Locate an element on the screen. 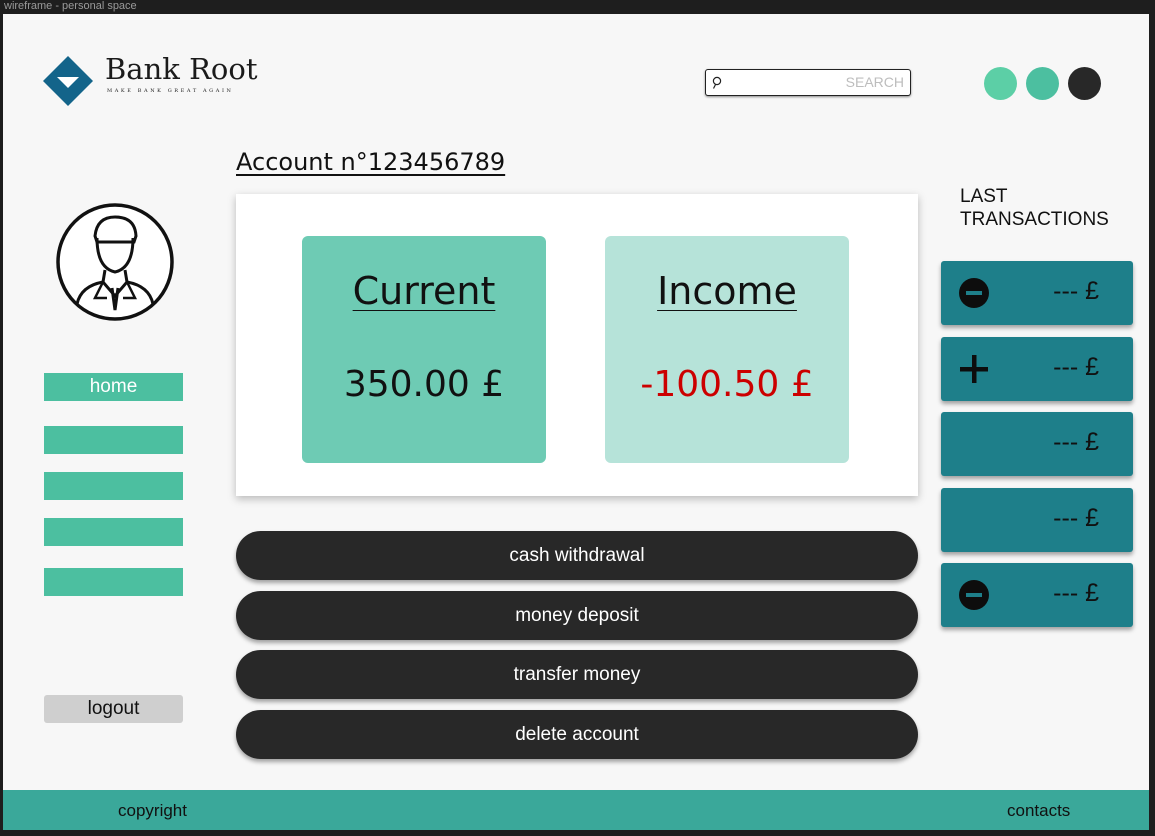 Image resolution: width=1155 pixels, height=836 pixels. logout-button: logout is located at coordinates (113, 709).